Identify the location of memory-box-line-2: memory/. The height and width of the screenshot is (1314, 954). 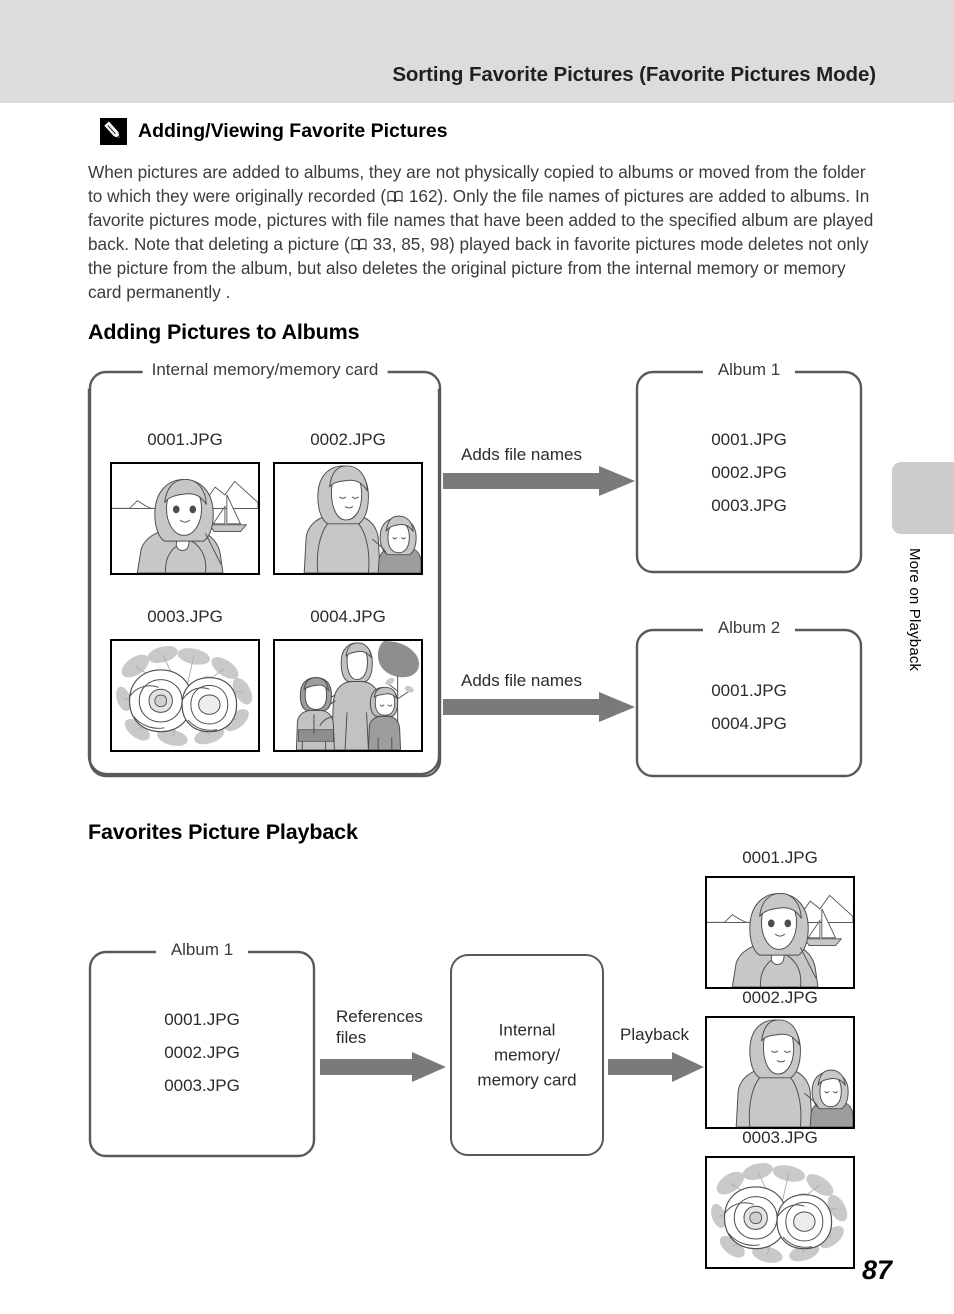
(527, 1055).